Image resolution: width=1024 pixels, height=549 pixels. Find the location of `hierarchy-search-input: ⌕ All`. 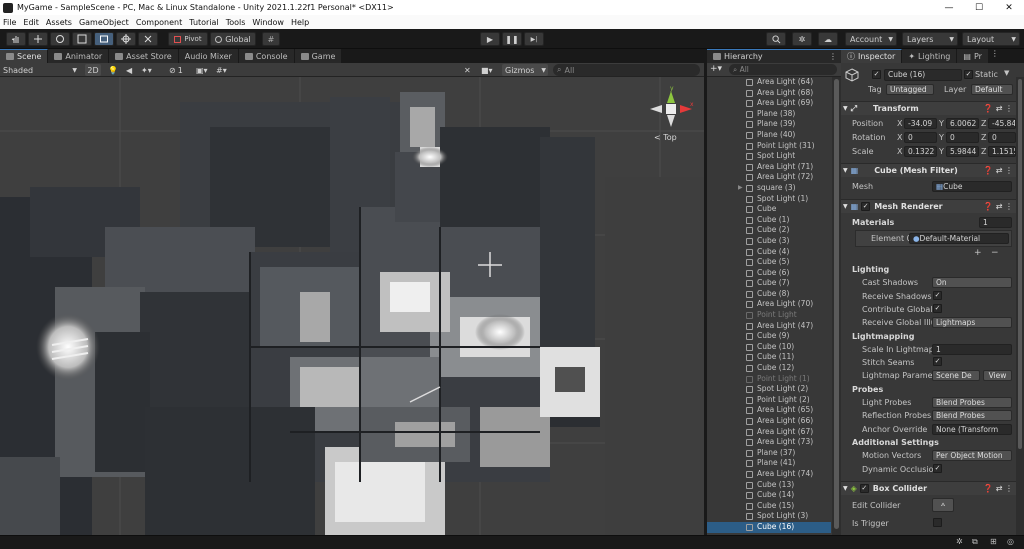

hierarchy-search-input: ⌕ All is located at coordinates (783, 69).